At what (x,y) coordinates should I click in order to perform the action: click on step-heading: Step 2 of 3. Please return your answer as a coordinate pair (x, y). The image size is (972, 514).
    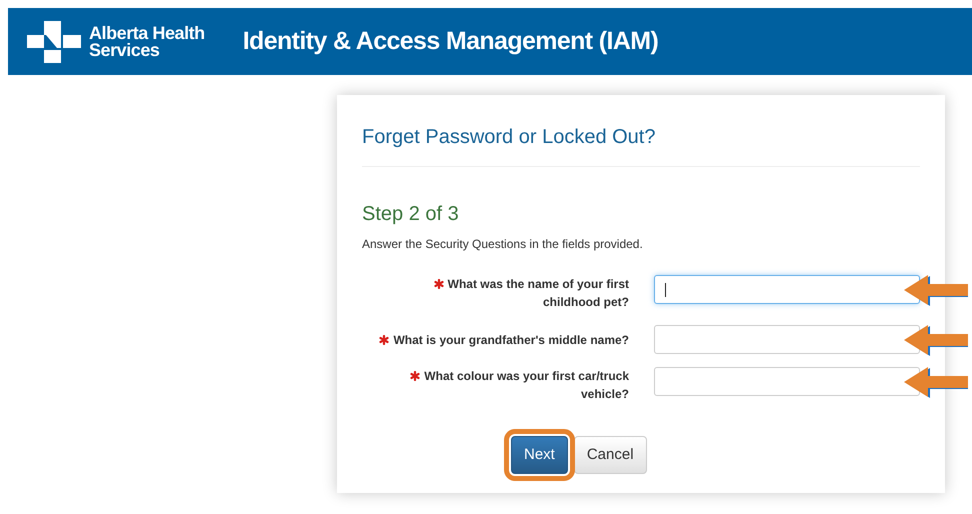
    Looking at the image, I should click on (411, 214).